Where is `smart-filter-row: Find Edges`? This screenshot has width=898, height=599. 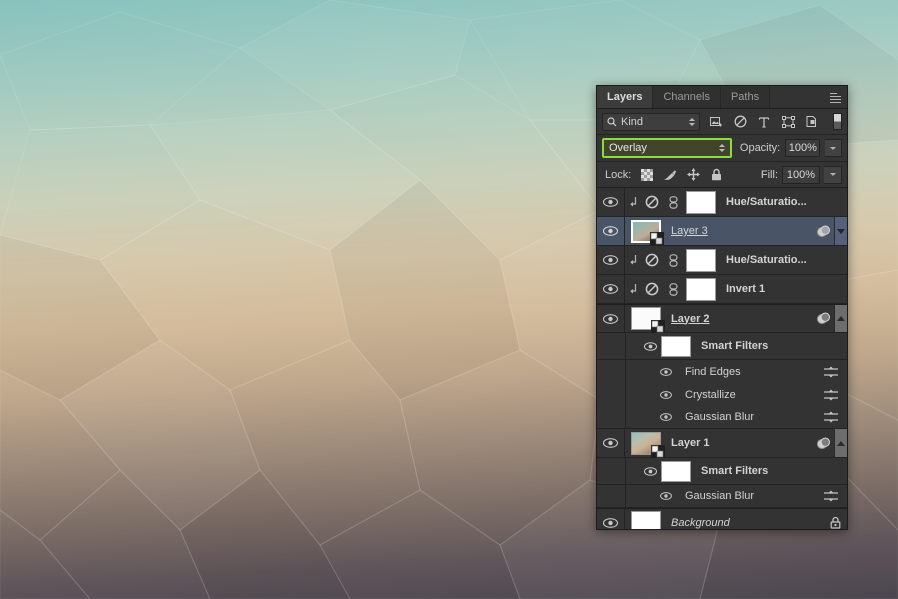
smart-filter-row: Find Edges is located at coordinates (722, 371).